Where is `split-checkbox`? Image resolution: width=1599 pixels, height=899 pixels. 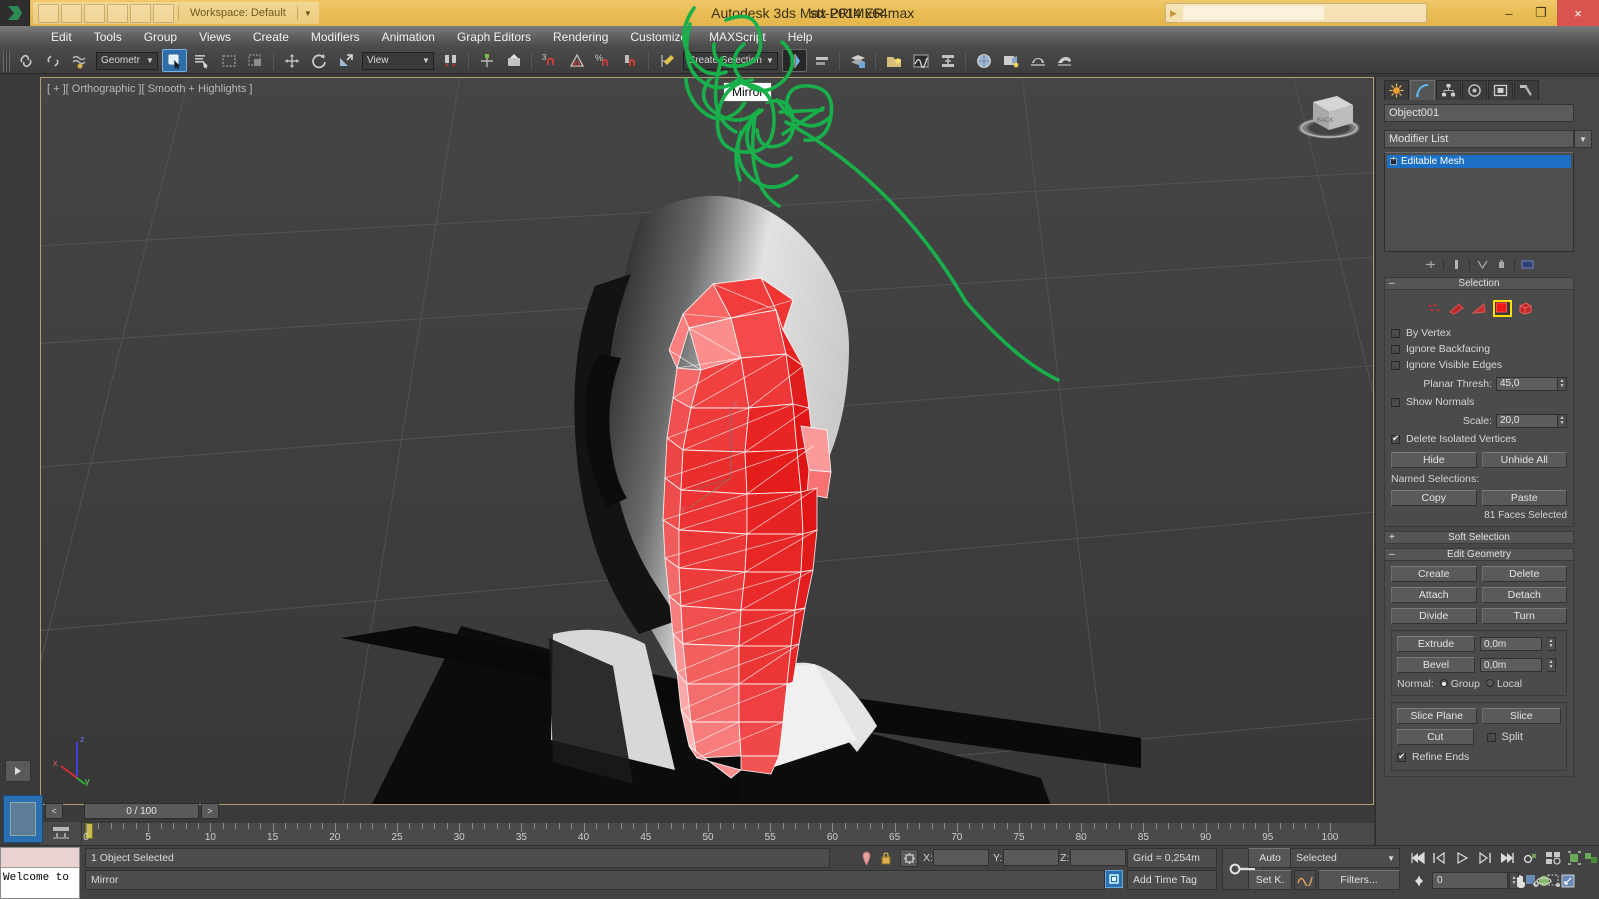 split-checkbox is located at coordinates (1491, 737).